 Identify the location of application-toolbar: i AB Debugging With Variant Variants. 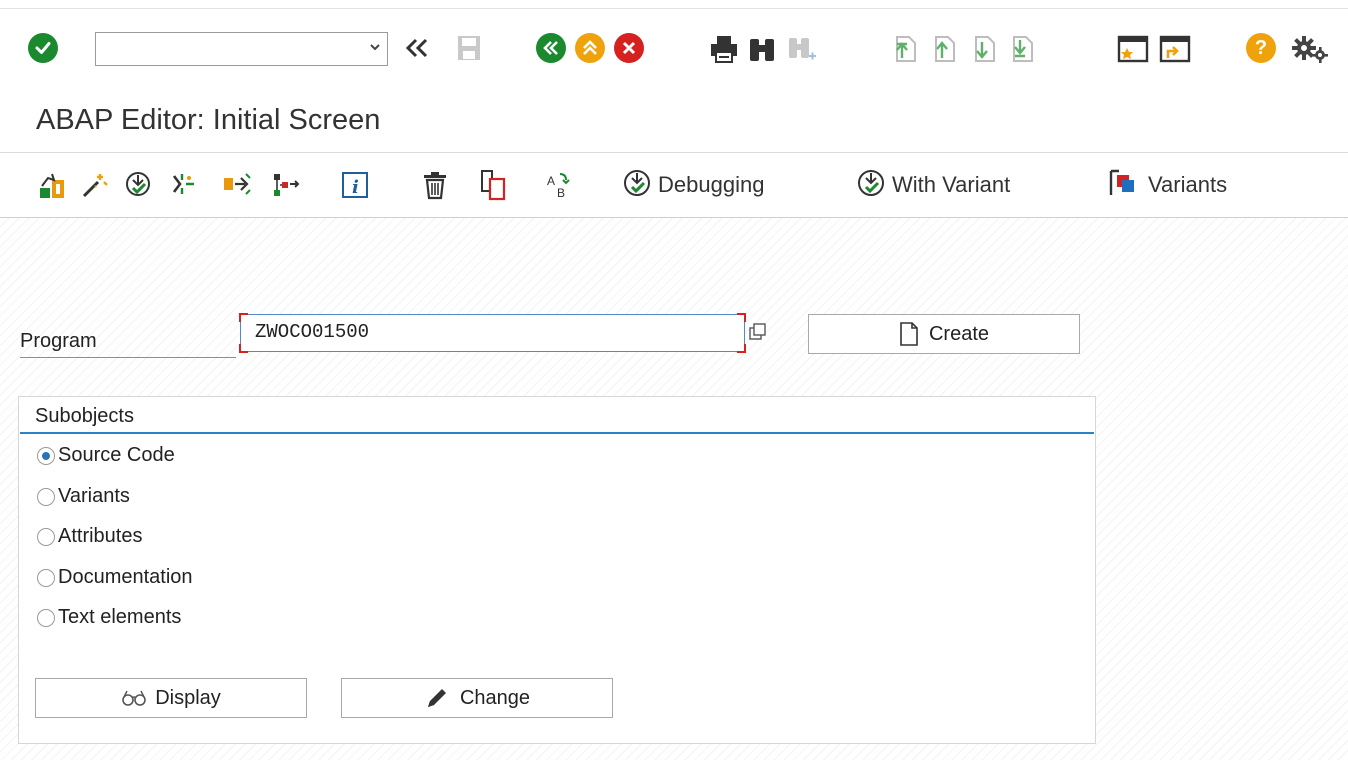
(674, 185).